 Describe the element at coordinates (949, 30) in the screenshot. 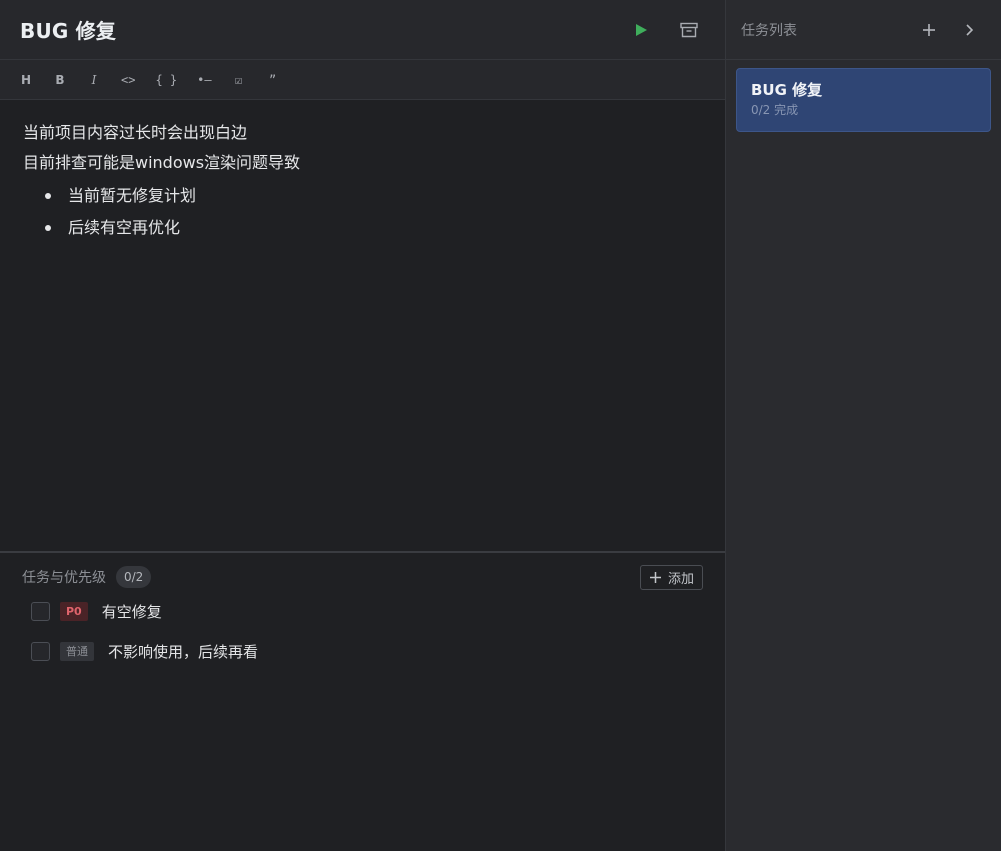

I see `sidebar-actions` at that location.